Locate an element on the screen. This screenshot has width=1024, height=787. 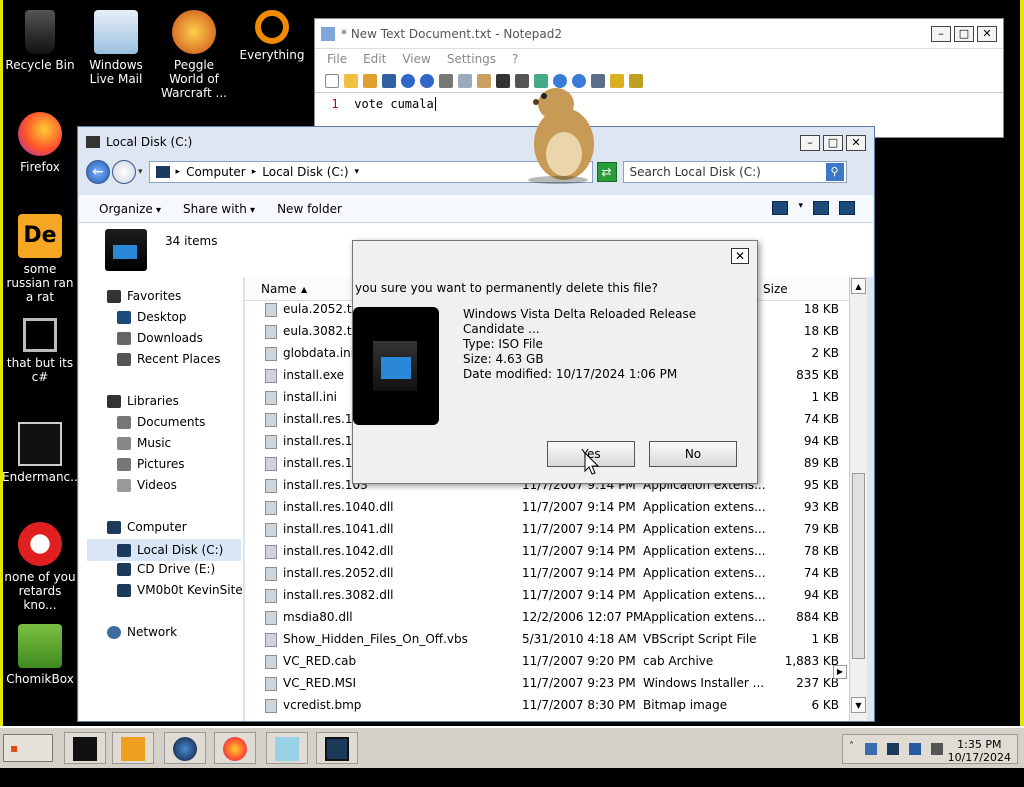
taskbar-app-explorer is located at coordinates (337, 748).